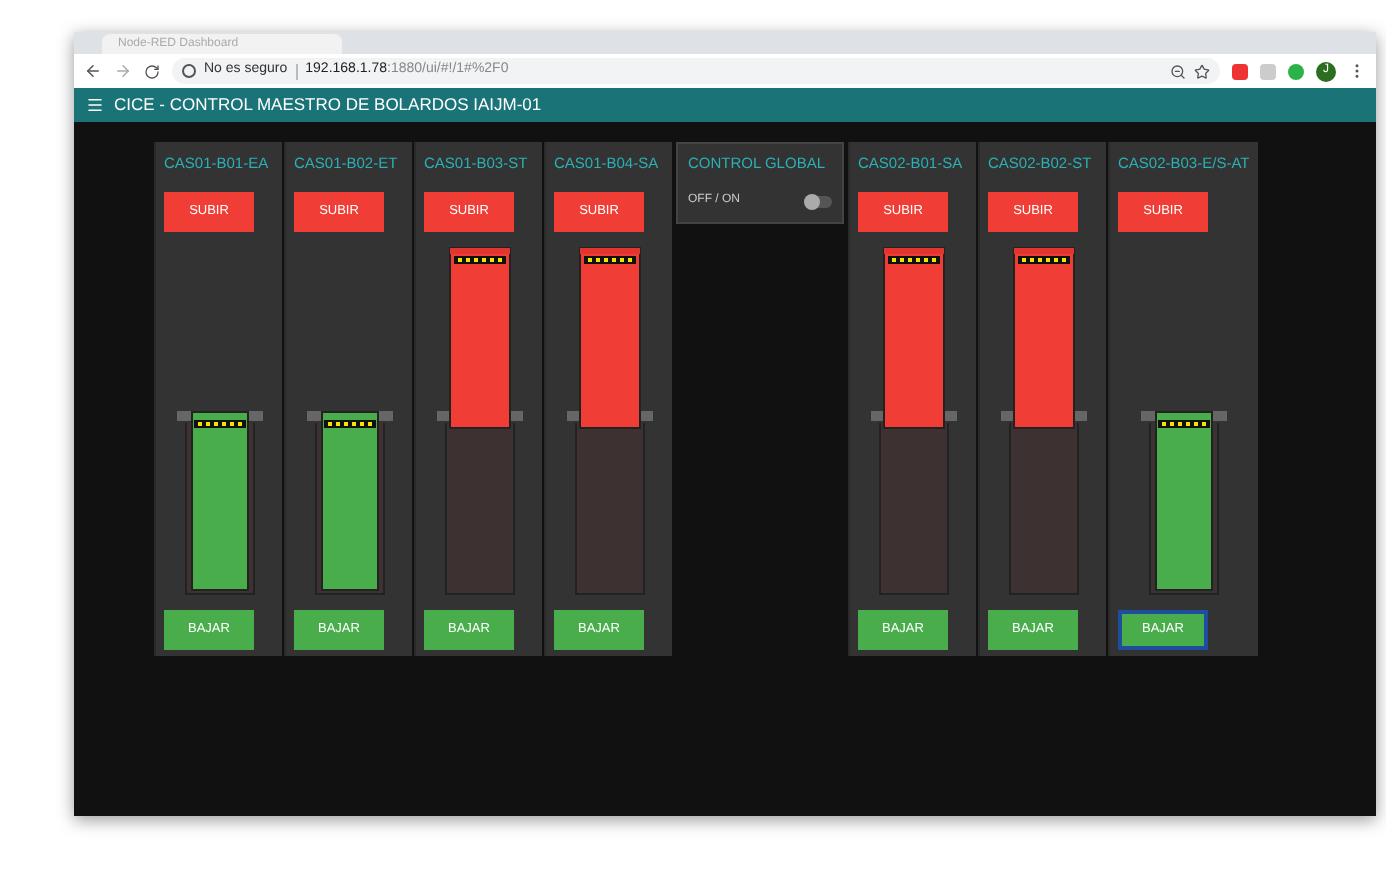  What do you see at coordinates (1202, 71) in the screenshot?
I see `star-icon` at bounding box center [1202, 71].